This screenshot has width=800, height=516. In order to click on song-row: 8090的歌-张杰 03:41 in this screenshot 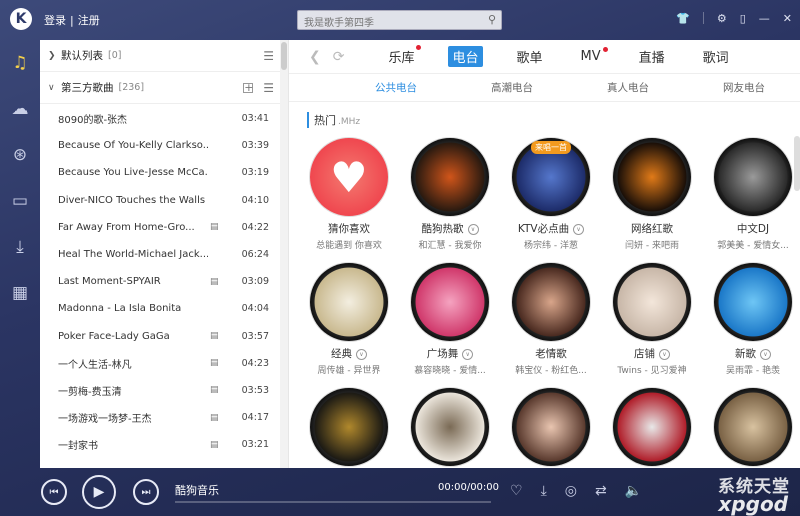, I will do `click(160, 118)`.